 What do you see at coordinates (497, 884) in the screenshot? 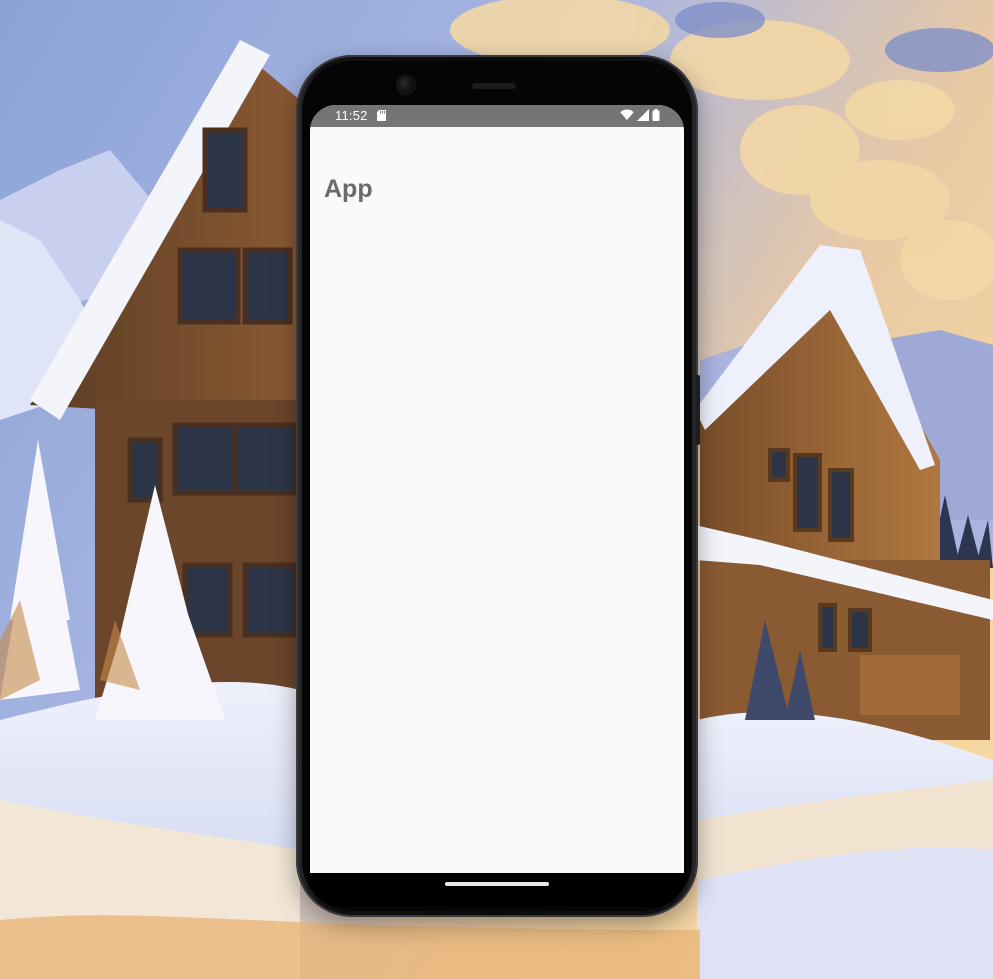
I see `home-indicator` at bounding box center [497, 884].